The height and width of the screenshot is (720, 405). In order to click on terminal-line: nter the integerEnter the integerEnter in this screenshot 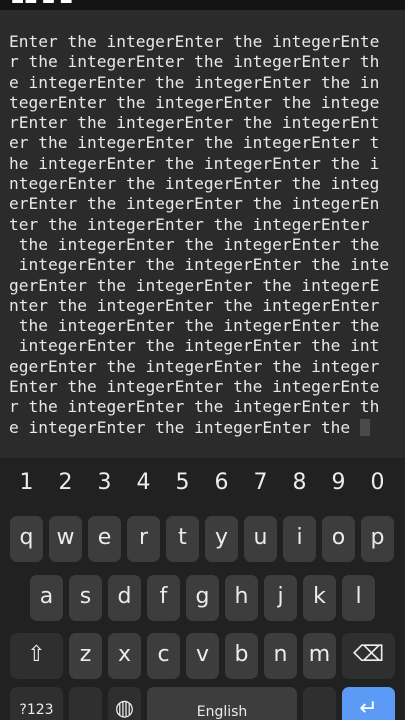, I will do `click(194, 305)`.